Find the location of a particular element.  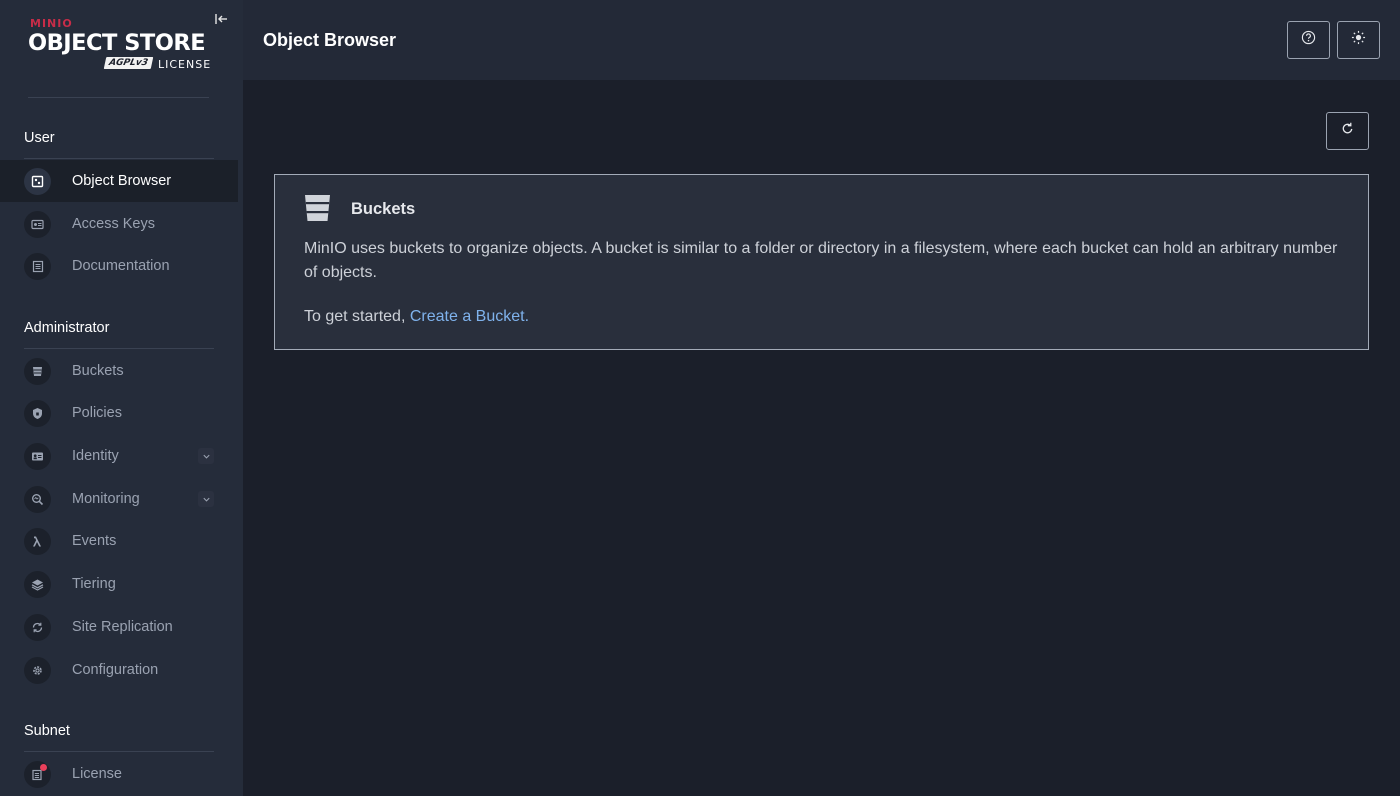

help-button is located at coordinates (1308, 40).